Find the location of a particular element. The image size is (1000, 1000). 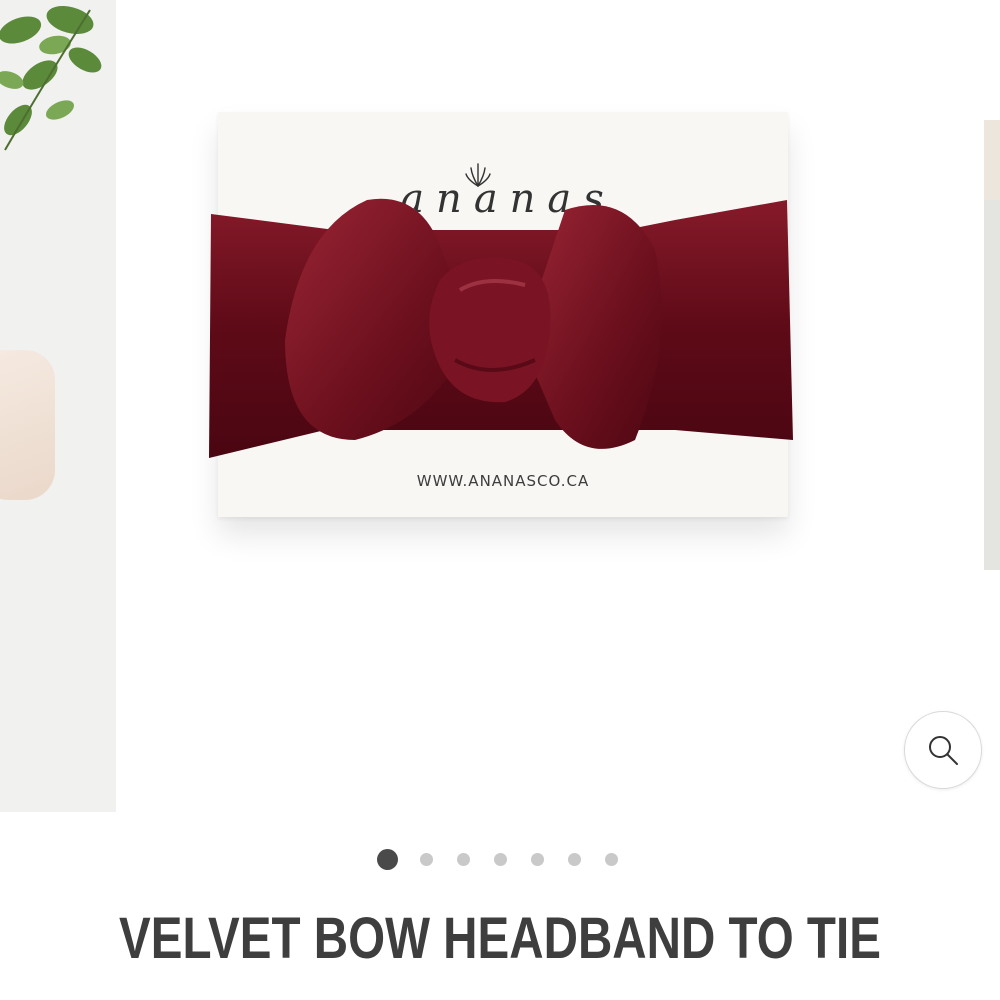

carousel-pagination is located at coordinates (497, 859).